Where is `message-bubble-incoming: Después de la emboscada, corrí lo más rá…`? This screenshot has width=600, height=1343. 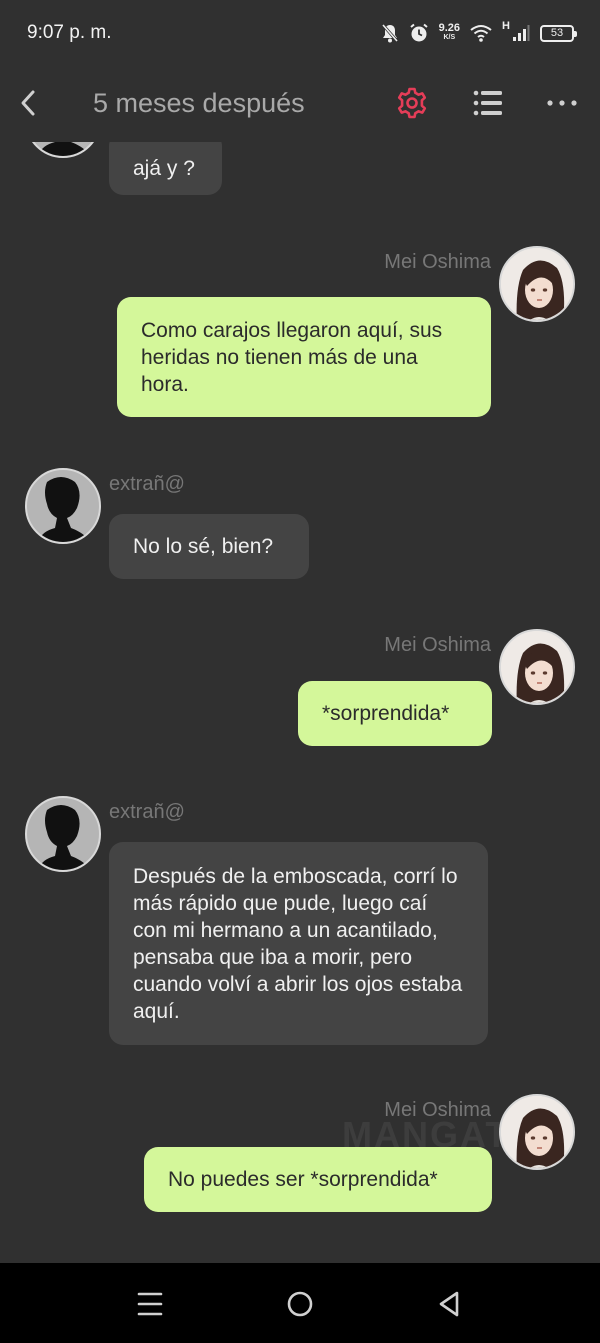
message-bubble-incoming: Después de la emboscada, corrí lo más rá… is located at coordinates (298, 943).